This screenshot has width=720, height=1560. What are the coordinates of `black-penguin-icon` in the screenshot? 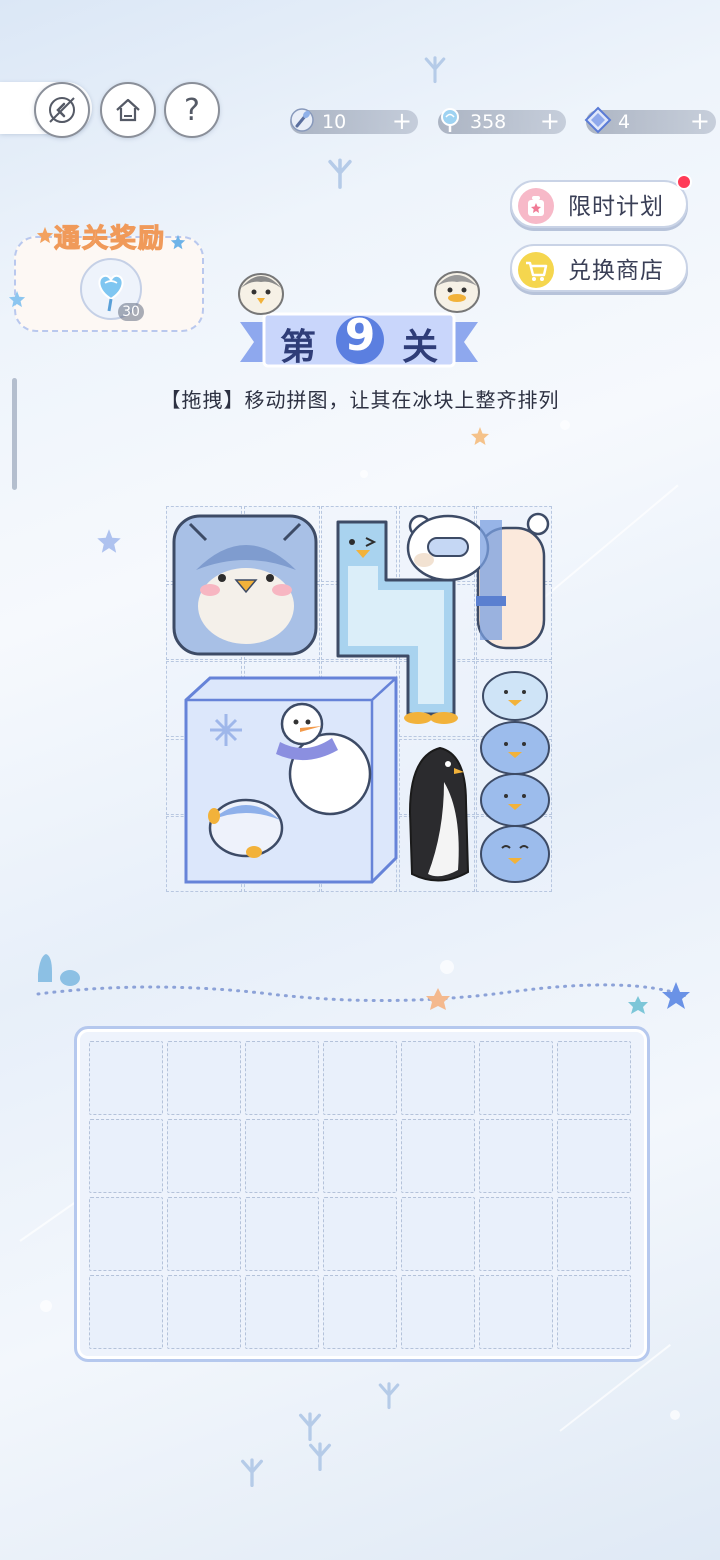 It's located at (439, 814).